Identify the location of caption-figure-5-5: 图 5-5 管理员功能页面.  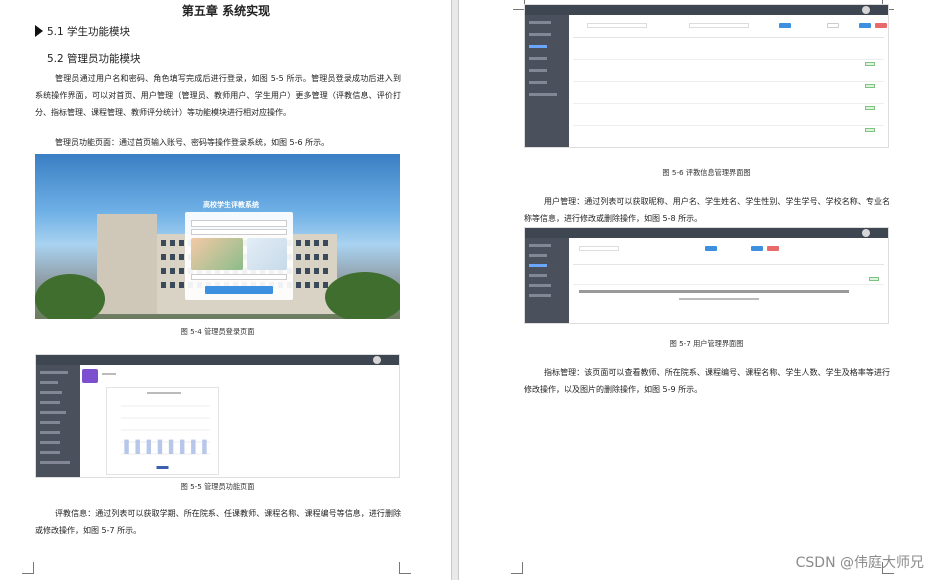
(217, 486).